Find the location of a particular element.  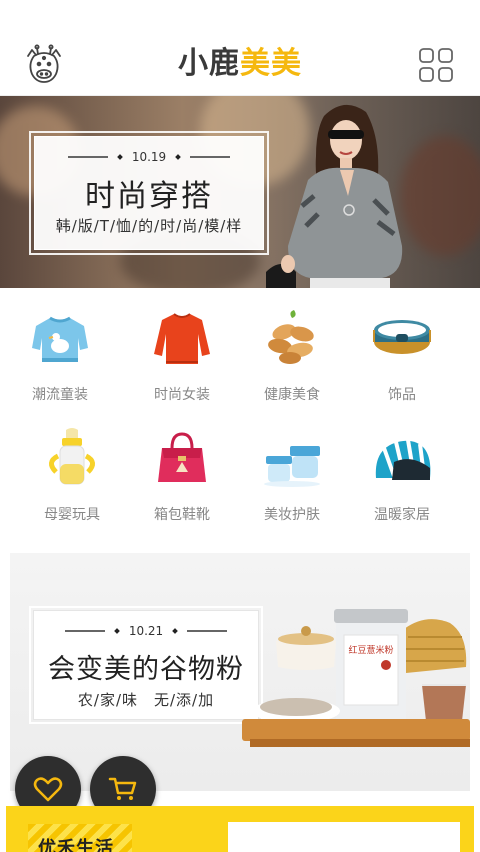

featured-store-section: 优禾生活 is located at coordinates (240, 829).